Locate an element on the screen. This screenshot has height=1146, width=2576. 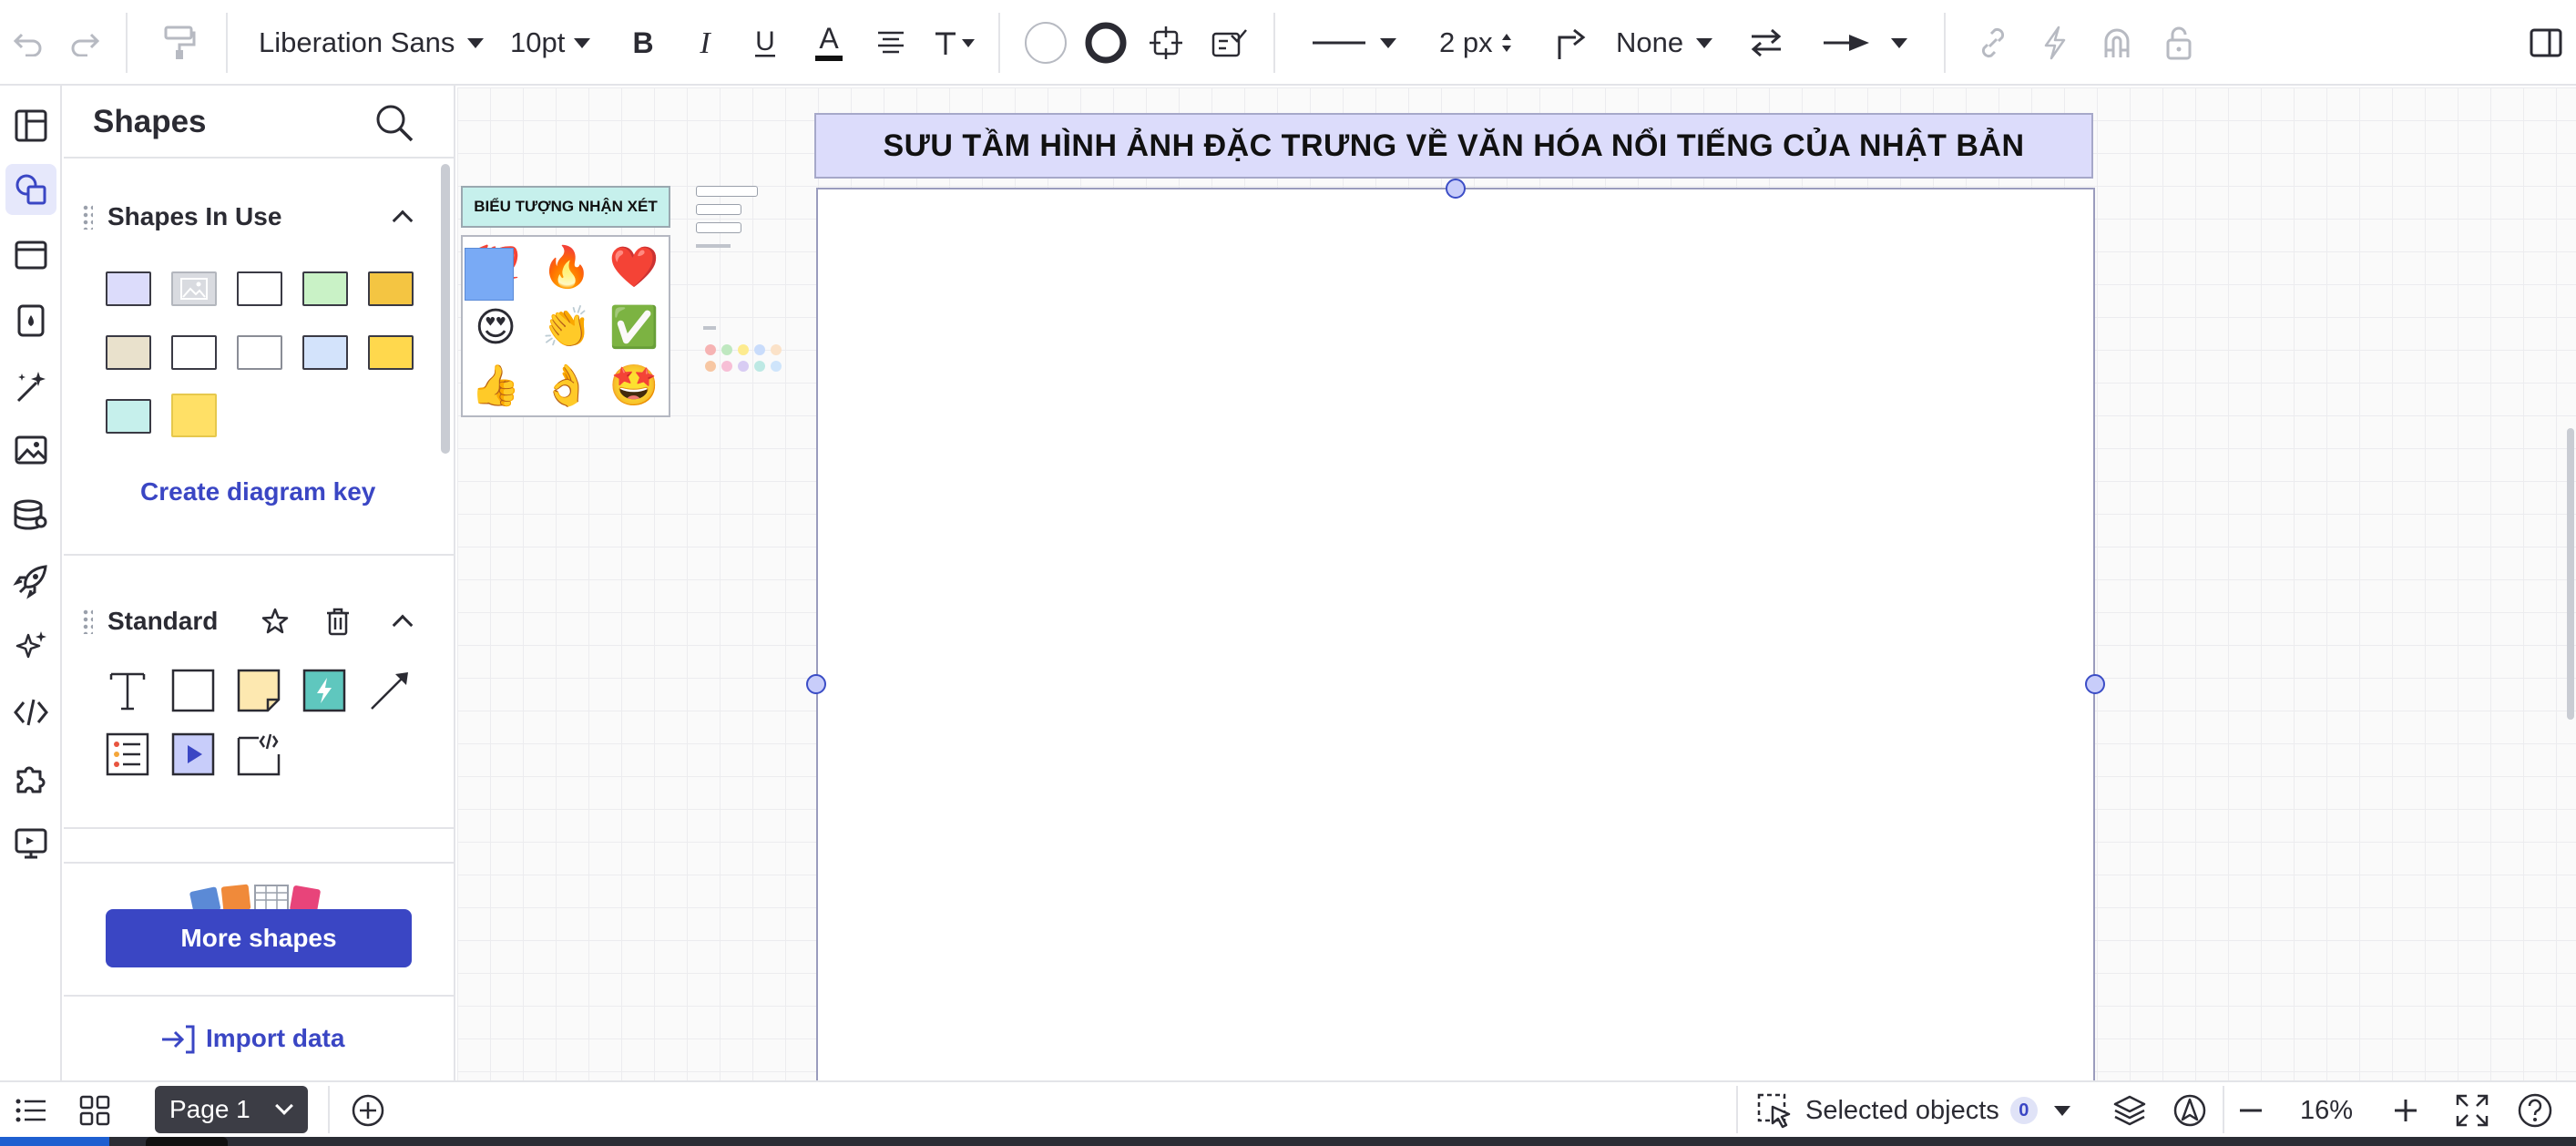
pages-panel-icon is located at coordinates (31, 126).